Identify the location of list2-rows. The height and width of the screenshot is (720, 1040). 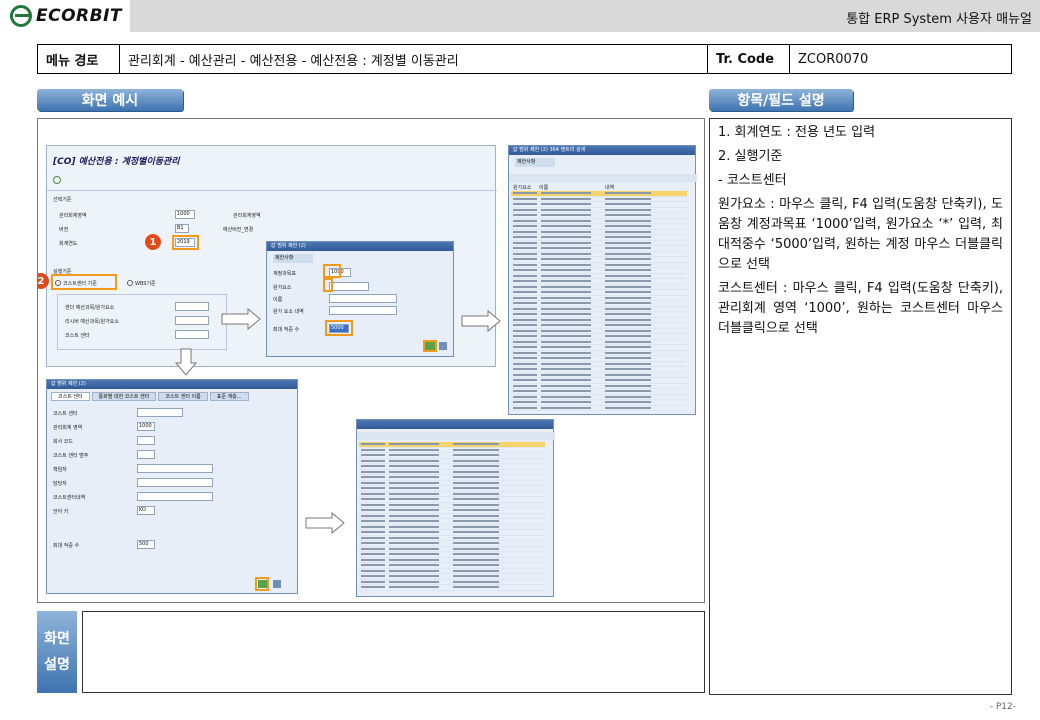
(452, 516).